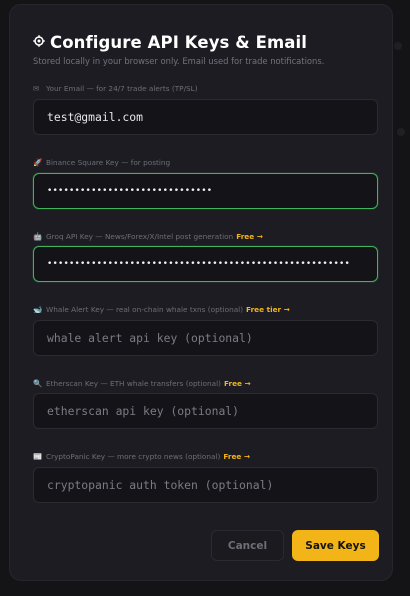  I want to click on modal-title: Configure API Keys & Email, so click(203, 42).